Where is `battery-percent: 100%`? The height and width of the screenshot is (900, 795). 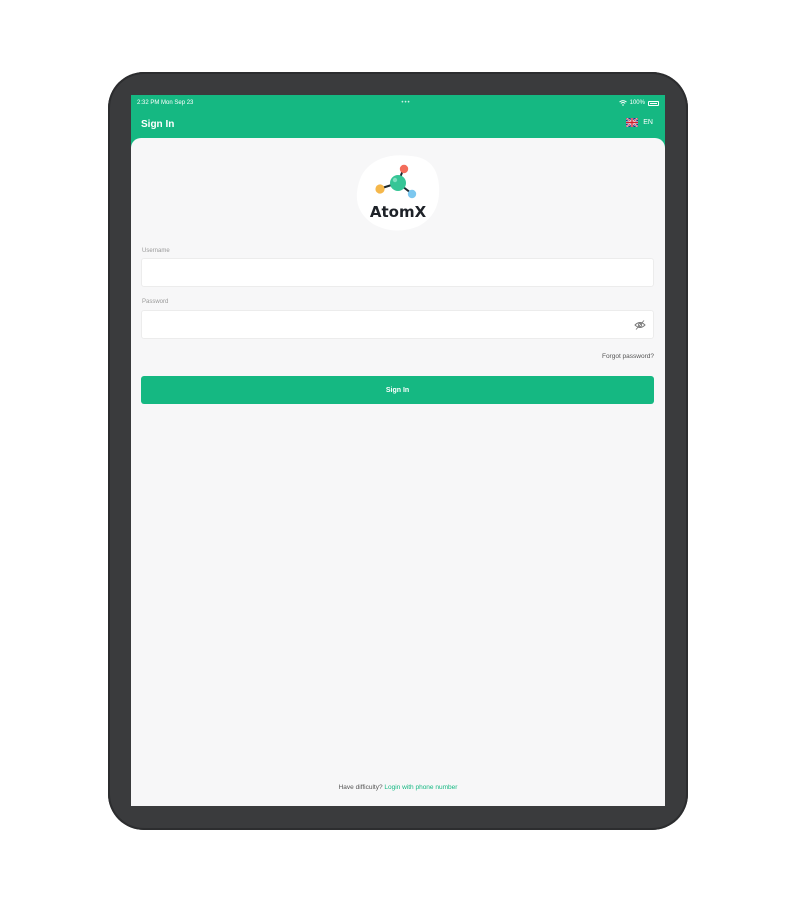
battery-percent: 100% is located at coordinates (637, 103).